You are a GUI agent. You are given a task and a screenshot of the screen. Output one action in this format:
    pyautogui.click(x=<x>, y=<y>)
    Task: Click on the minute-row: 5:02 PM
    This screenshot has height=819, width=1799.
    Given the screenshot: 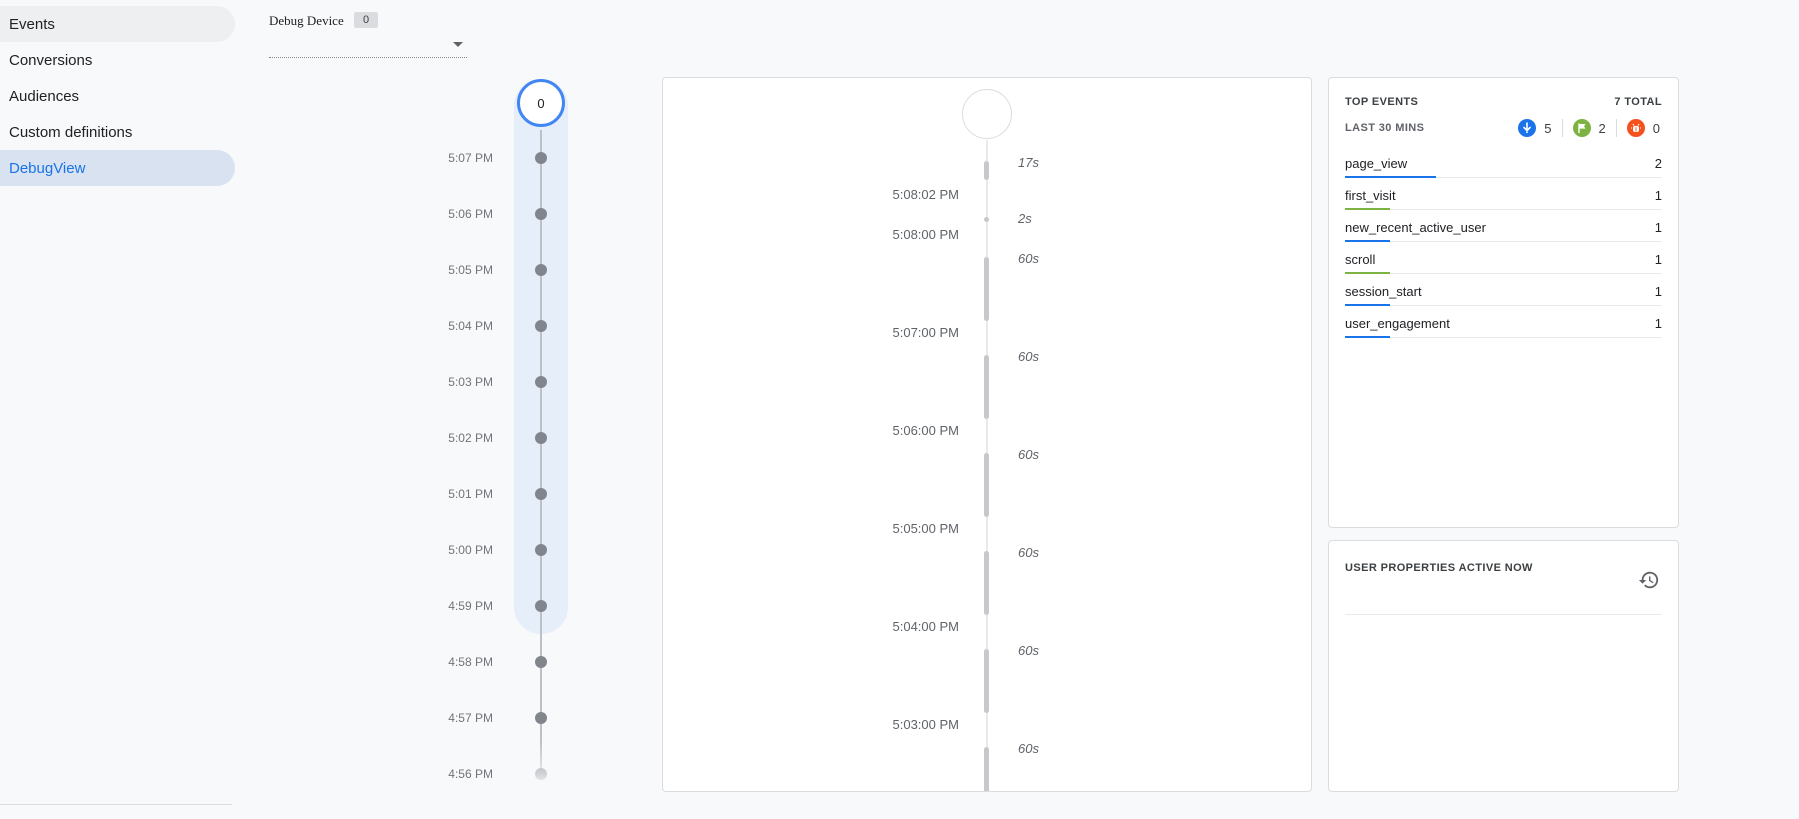 What is the action you would take?
    pyautogui.click(x=500, y=438)
    